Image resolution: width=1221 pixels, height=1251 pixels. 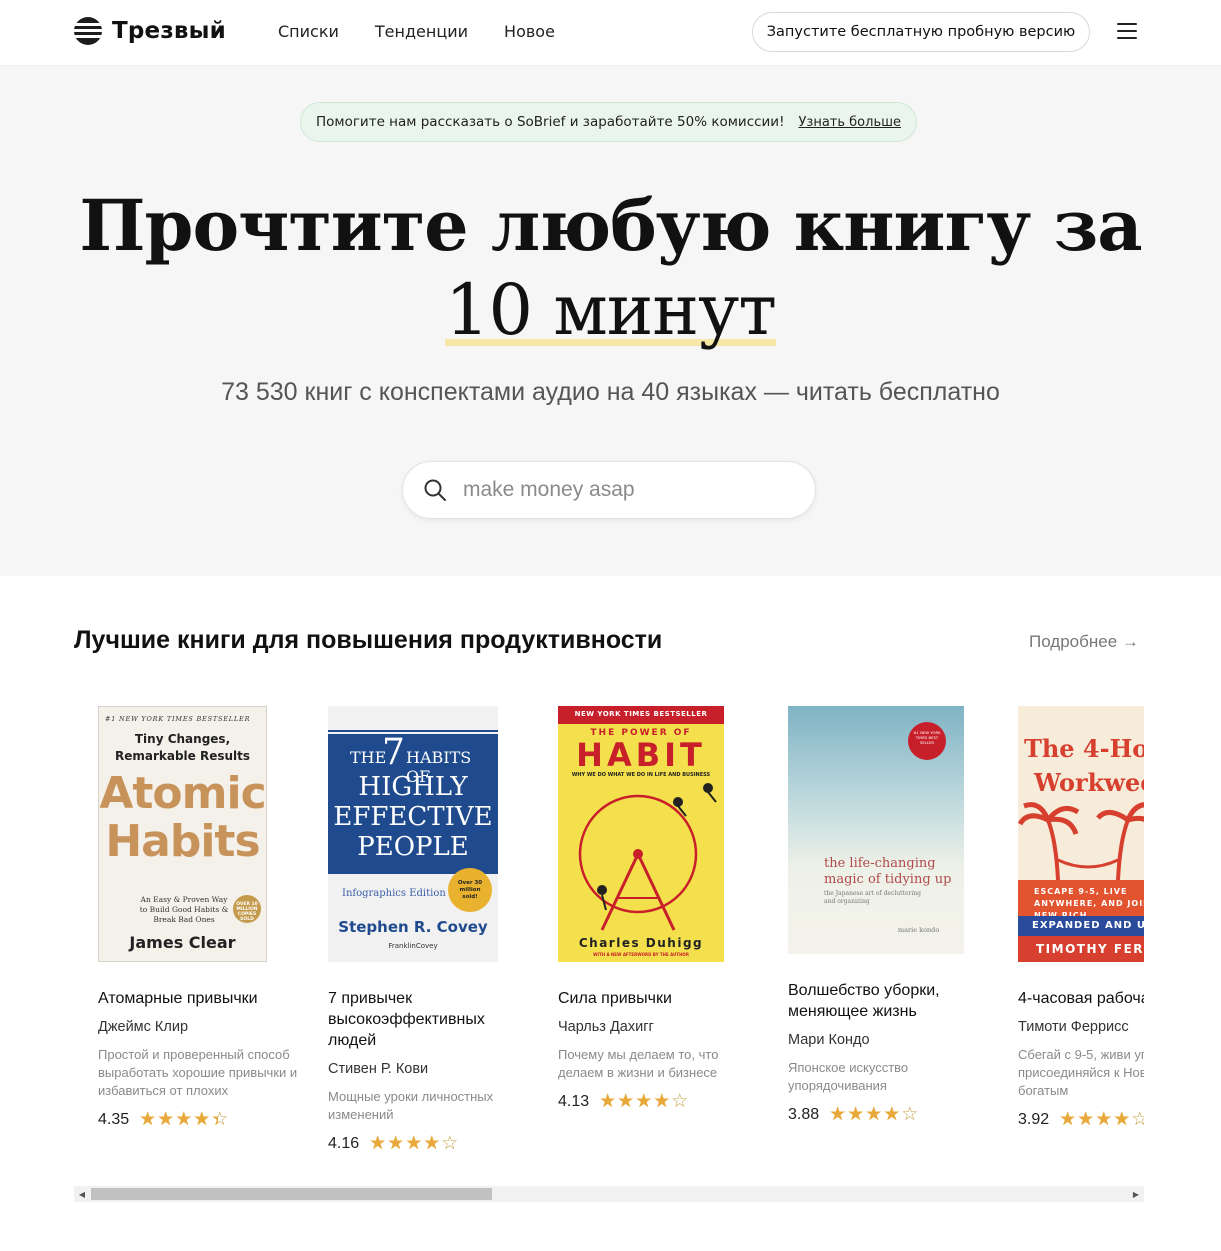 I want to click on book-author: Стивен Р. Кови, so click(x=378, y=1069).